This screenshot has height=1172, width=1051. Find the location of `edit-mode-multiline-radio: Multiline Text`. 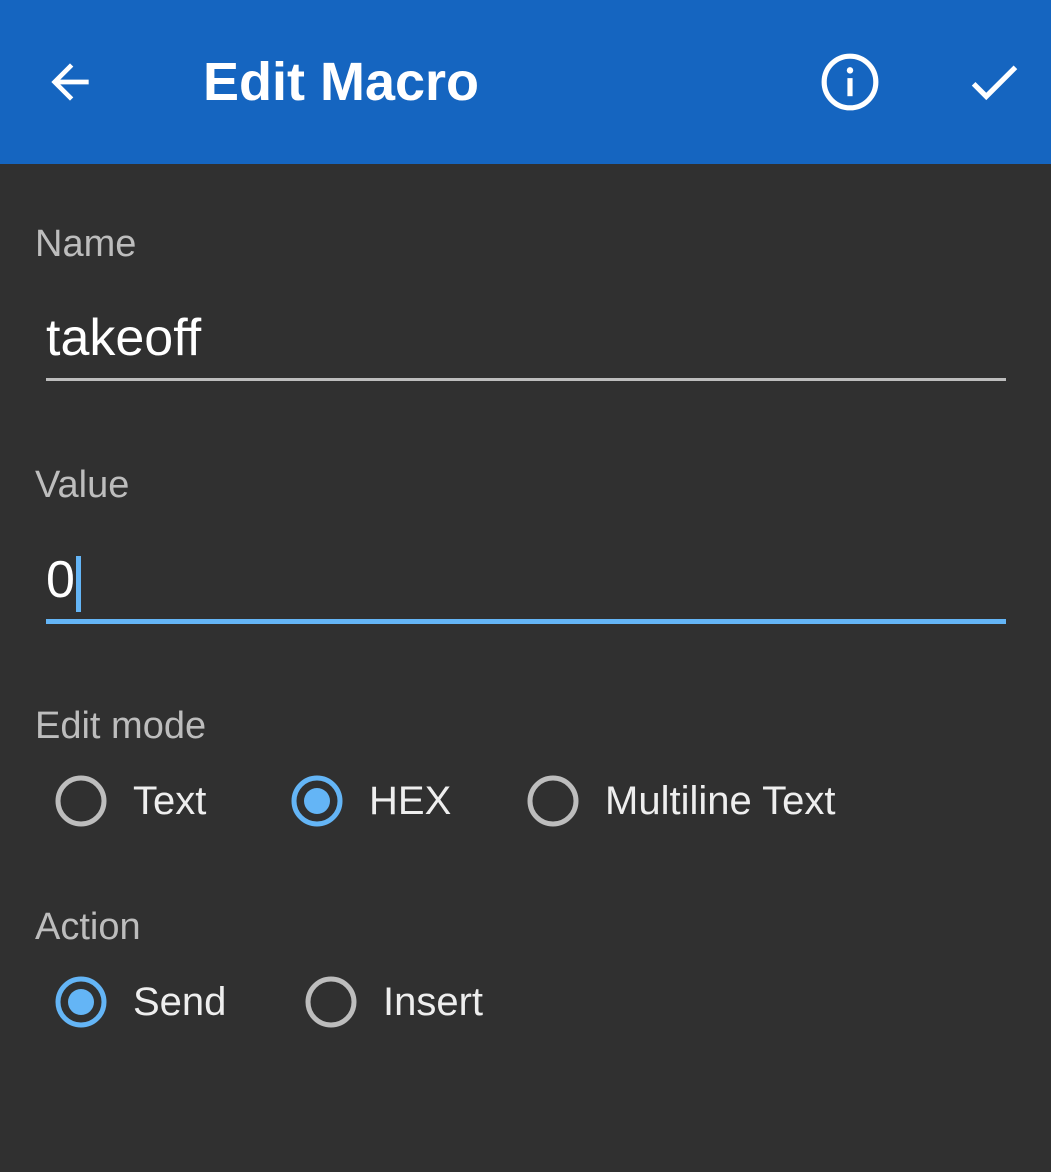

edit-mode-multiline-radio: Multiline Text is located at coordinates (681, 801).